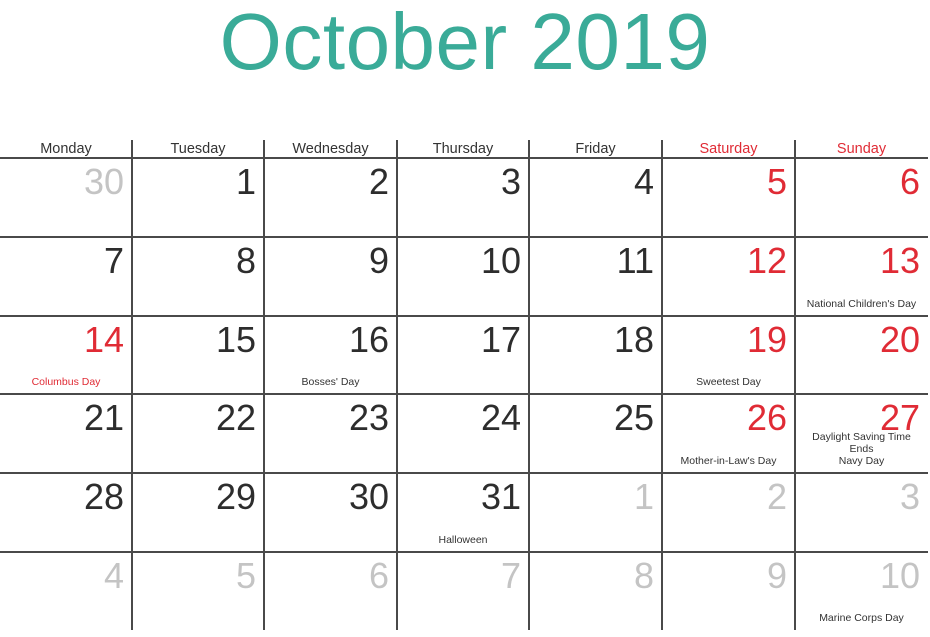 The height and width of the screenshot is (637, 930). I want to click on weekday-header-sunday: Sunday, so click(861, 149).